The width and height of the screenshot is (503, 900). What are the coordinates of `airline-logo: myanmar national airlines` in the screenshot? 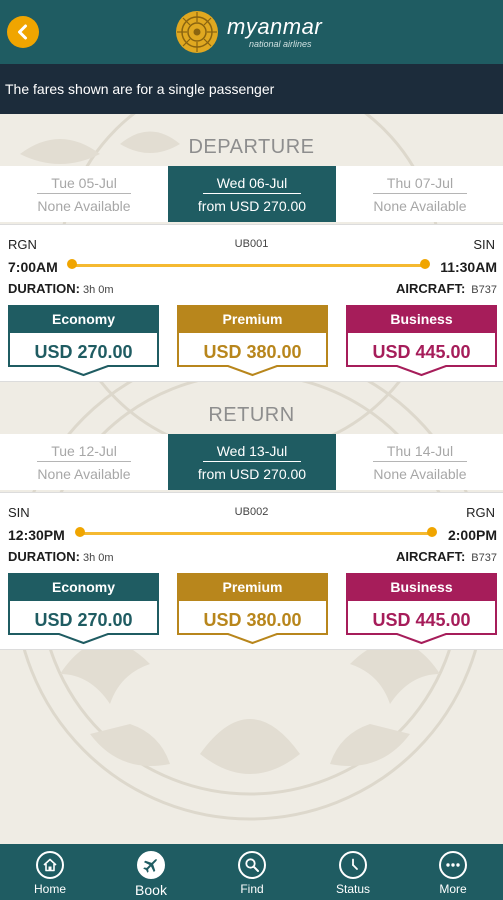 It's located at (248, 32).